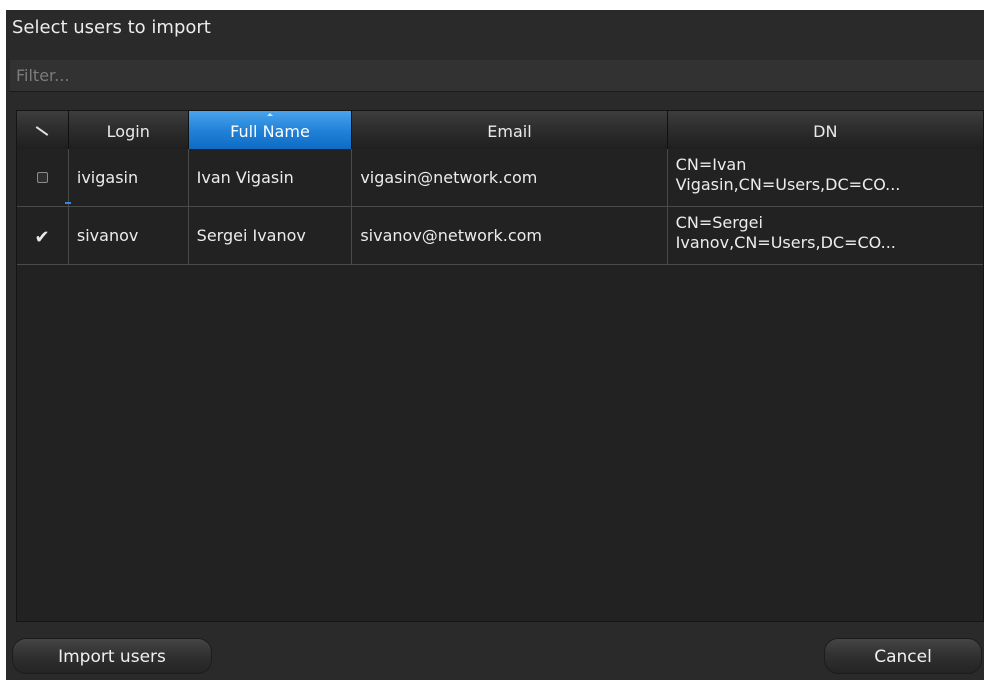 This screenshot has width=984, height=680. What do you see at coordinates (271, 235) in the screenshot?
I see `full-name-cell: Sergei Ivanov` at bounding box center [271, 235].